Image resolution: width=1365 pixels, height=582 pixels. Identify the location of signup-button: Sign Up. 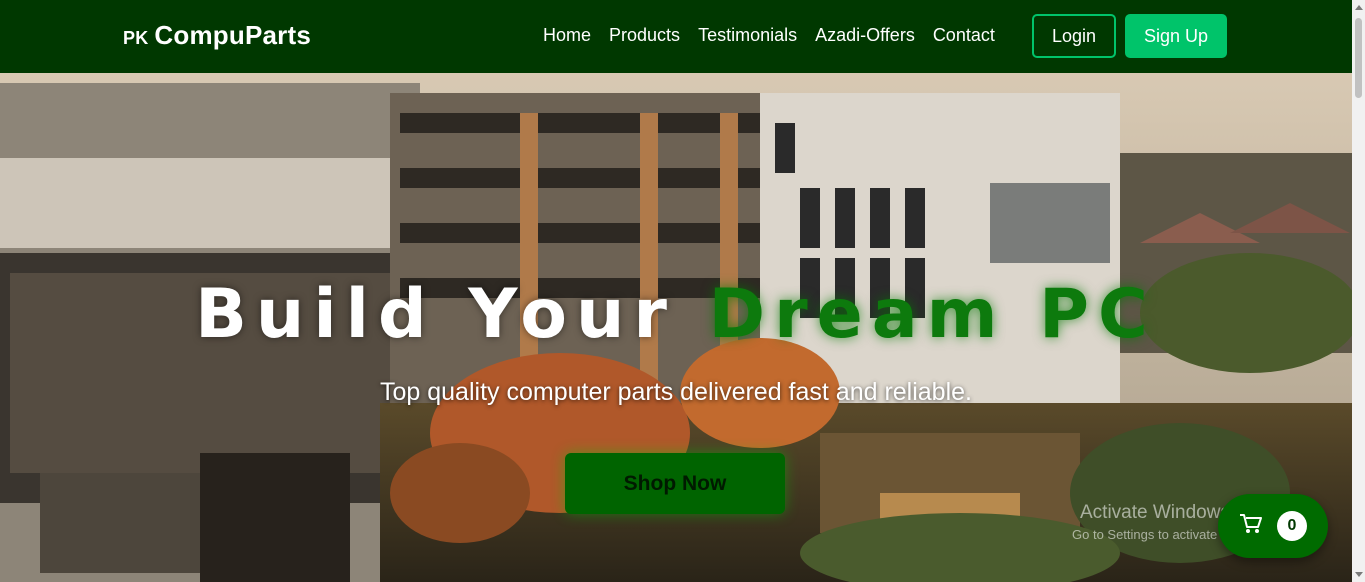
(1176, 36).